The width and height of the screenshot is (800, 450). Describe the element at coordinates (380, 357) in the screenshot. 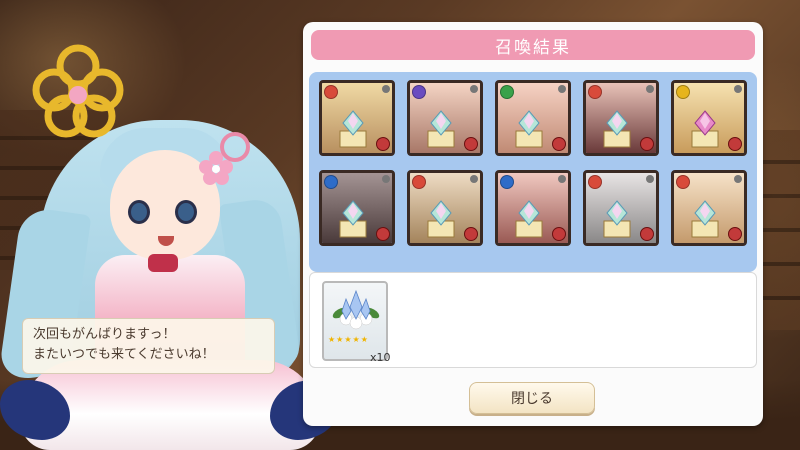

I see `item-count: x10` at that location.